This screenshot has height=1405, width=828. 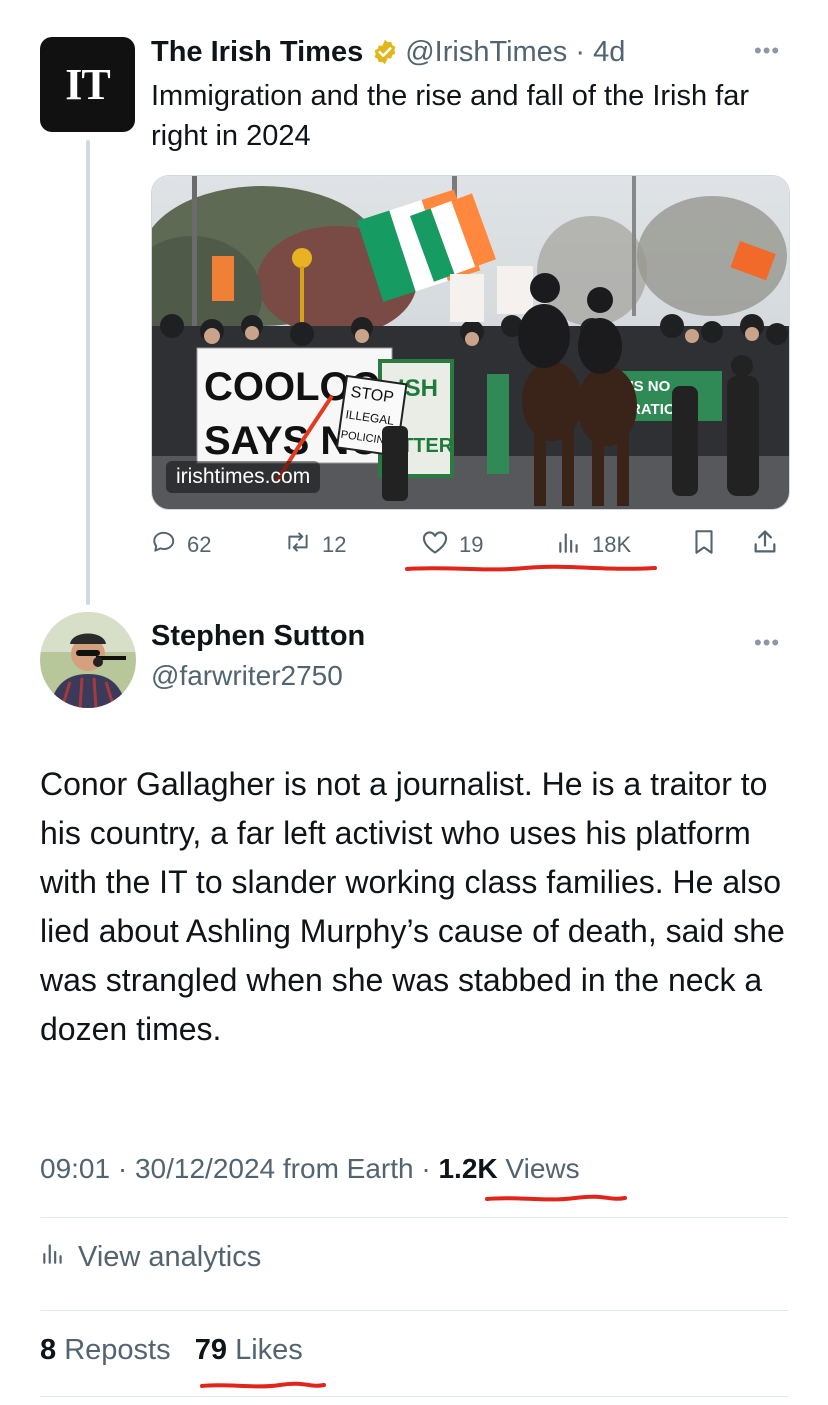 I want to click on reposts-count: 8, so click(x=48, y=1350).